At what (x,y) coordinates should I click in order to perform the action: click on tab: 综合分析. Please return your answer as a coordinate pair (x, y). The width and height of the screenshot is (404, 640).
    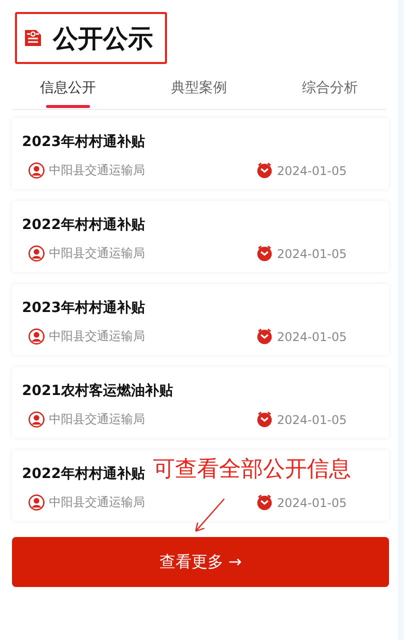
    Looking at the image, I should click on (330, 91).